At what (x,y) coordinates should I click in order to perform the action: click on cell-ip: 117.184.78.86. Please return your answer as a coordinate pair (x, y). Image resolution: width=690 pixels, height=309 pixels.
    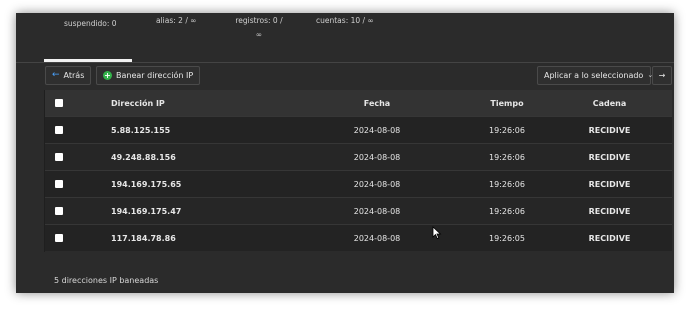
    Looking at the image, I should click on (143, 238).